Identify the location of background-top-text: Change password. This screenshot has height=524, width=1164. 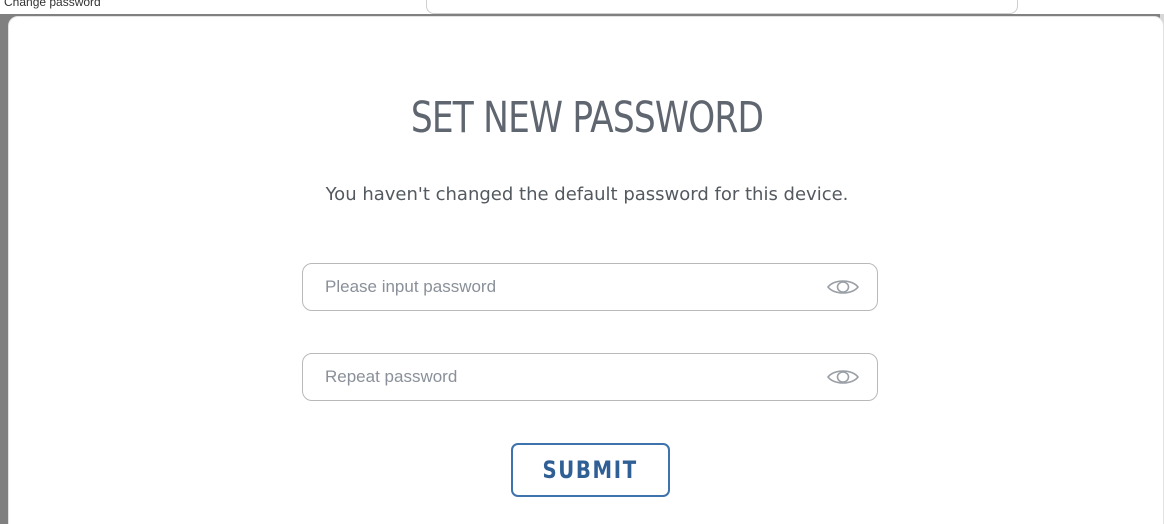
(52, 4).